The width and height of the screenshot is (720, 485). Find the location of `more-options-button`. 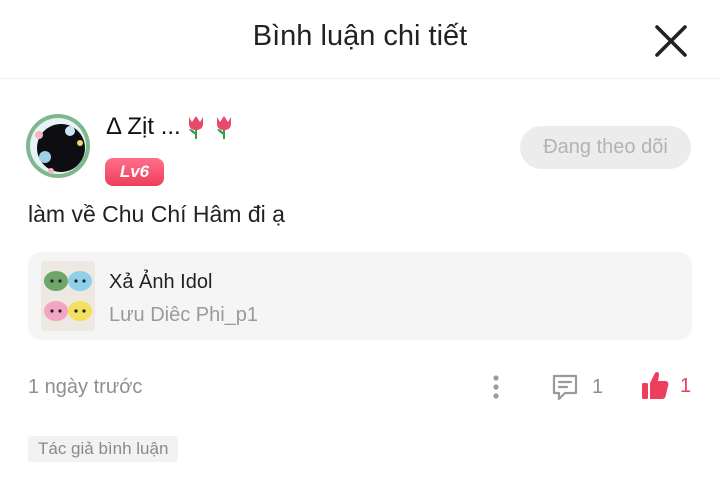

more-options-button is located at coordinates (496, 388).